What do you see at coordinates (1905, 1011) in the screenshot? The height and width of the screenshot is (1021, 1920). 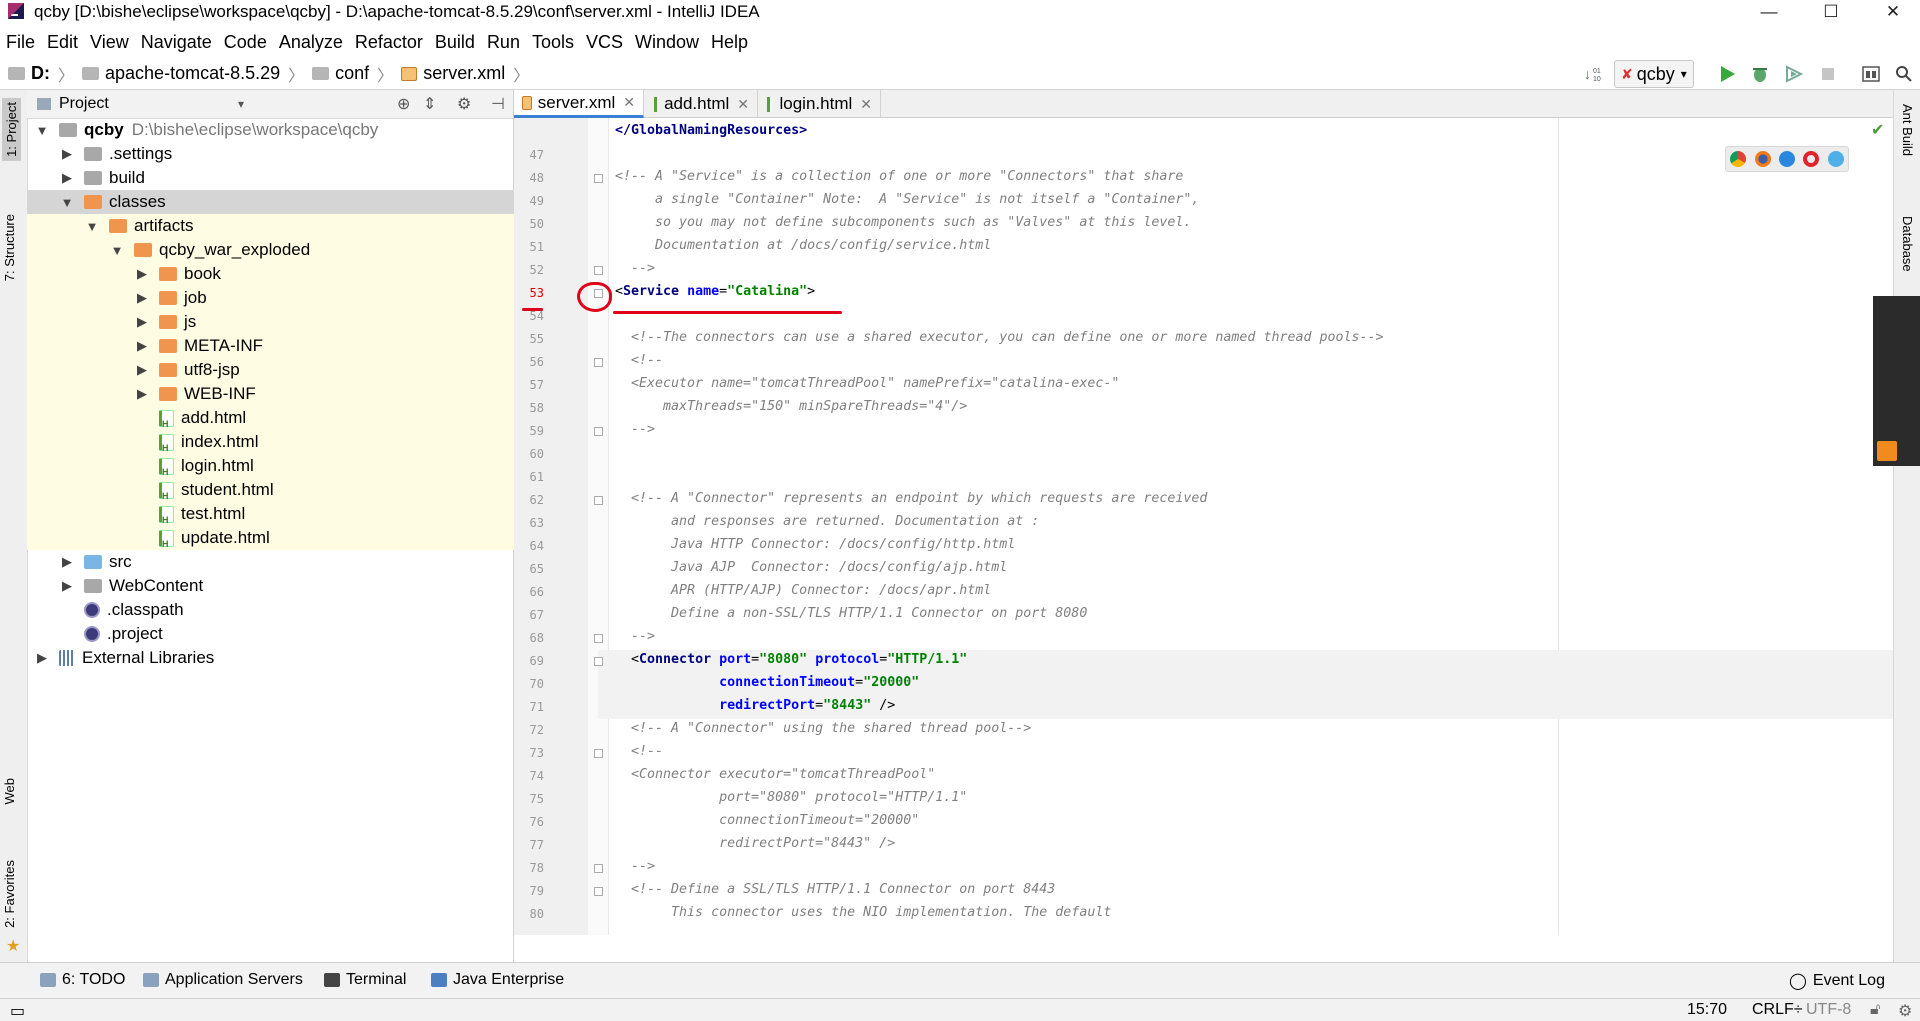 I see `inspector-icon: ⚙` at bounding box center [1905, 1011].